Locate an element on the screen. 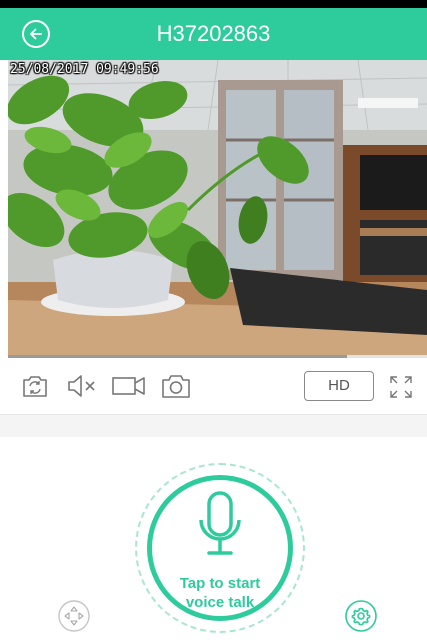 The height and width of the screenshot is (644, 427). ptz-control-button is located at coordinates (74, 616).